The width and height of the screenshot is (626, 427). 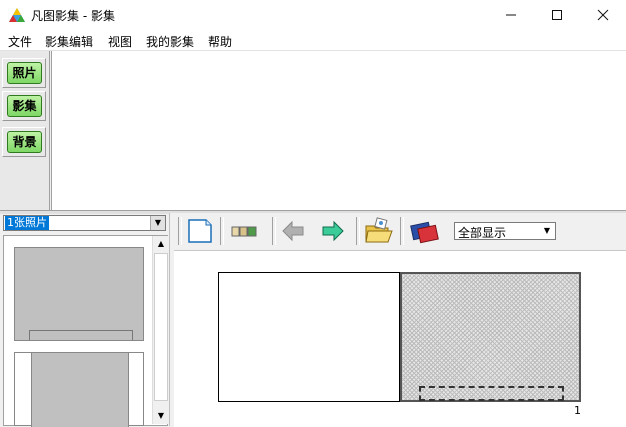 I want to click on next-button, so click(x=332, y=231).